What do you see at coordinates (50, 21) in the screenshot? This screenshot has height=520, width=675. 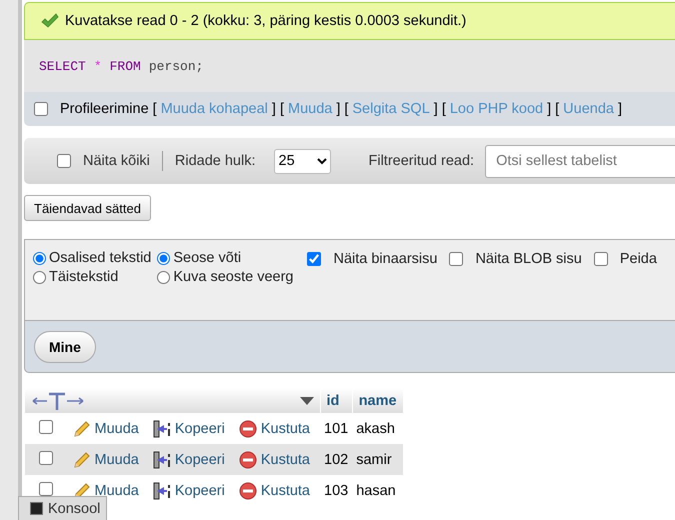 I see `checkmark-icon` at bounding box center [50, 21].